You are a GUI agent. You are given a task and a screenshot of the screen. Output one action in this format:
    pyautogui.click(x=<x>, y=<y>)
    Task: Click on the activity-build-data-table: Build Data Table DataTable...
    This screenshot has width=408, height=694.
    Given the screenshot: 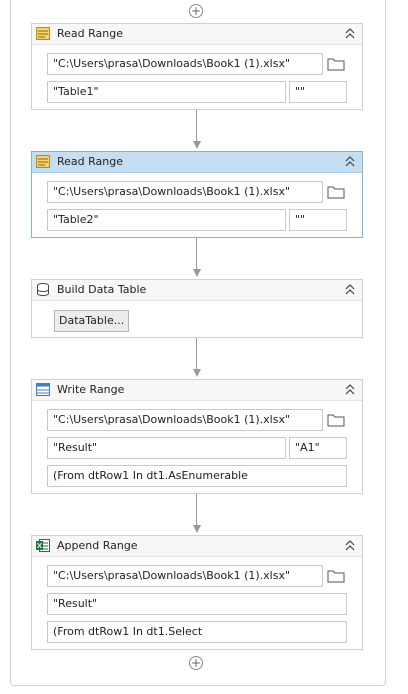 What is the action you would take?
    pyautogui.click(x=197, y=308)
    